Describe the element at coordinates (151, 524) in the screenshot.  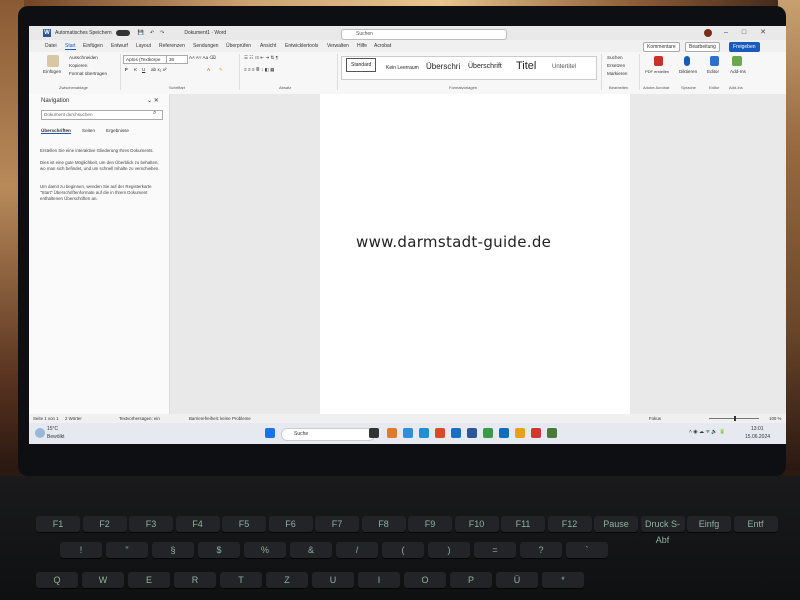
I see `keyboard-fkey: F3` at that location.